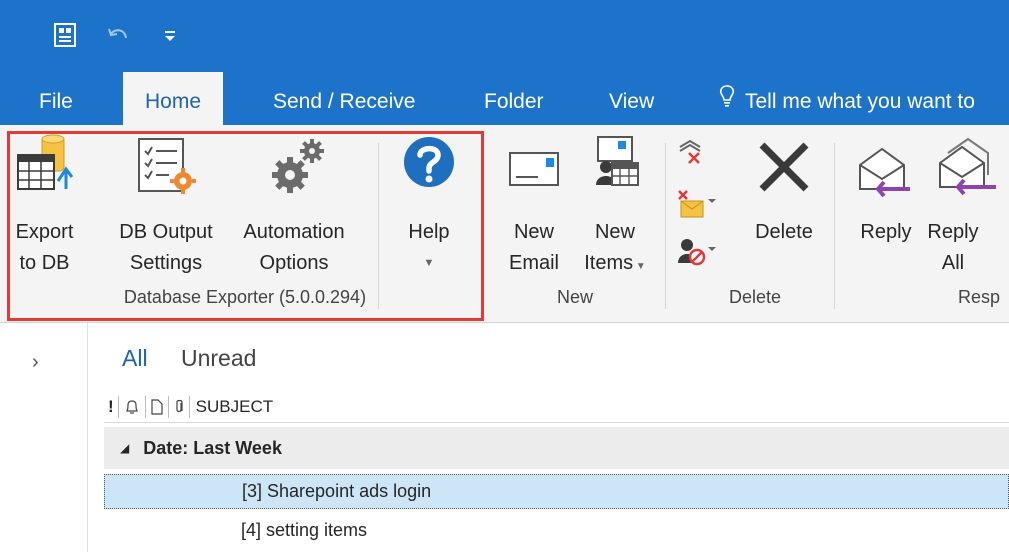  I want to click on new-email-button: New Email, so click(534, 208).